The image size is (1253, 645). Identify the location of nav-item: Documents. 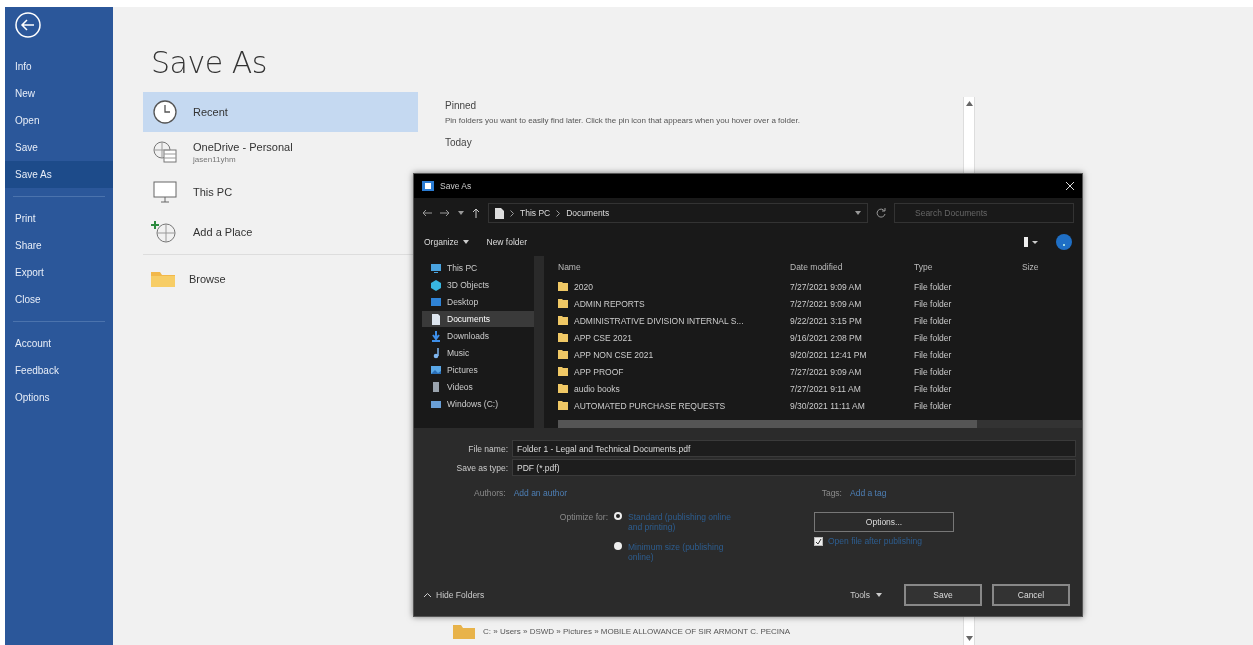
(478, 319).